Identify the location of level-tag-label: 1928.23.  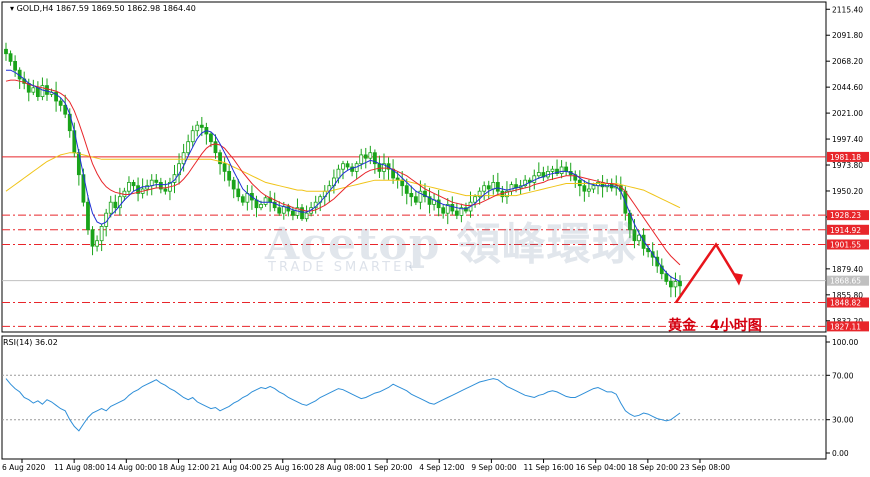
(845, 215).